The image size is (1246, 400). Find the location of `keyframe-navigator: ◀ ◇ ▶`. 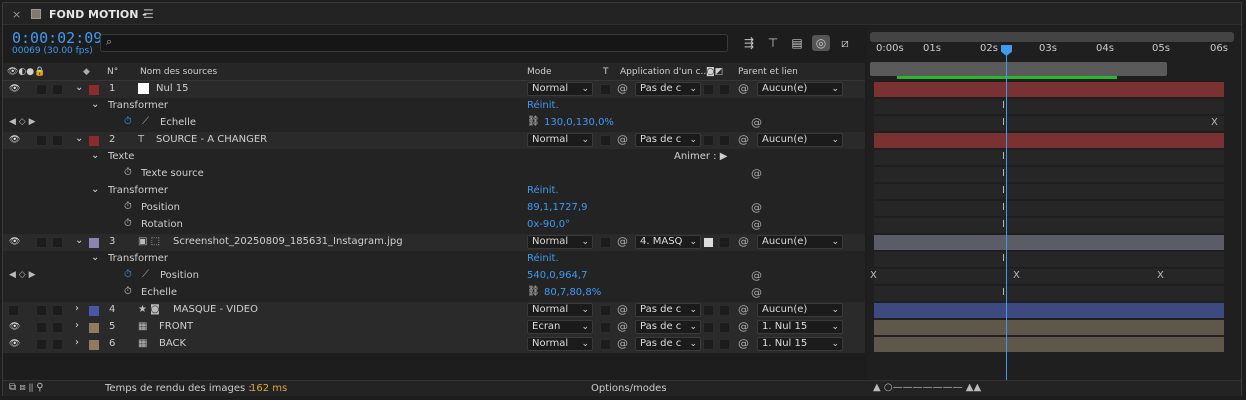

keyframe-navigator: ◀ ◇ ▶ is located at coordinates (22, 122).